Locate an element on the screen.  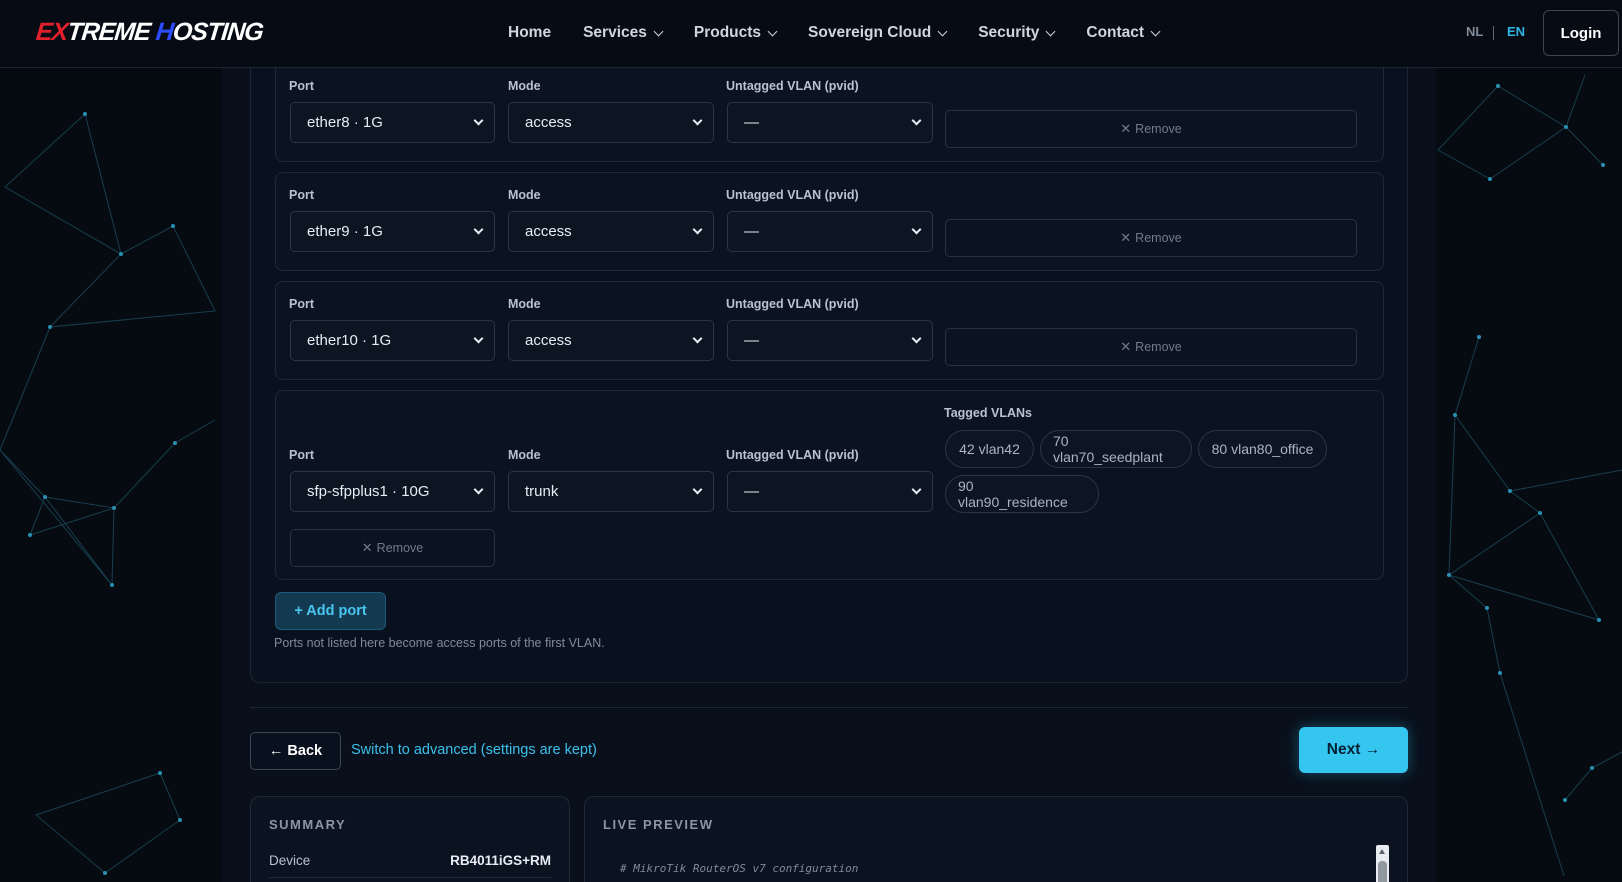
preview-scrollbar is located at coordinates (1382, 863).